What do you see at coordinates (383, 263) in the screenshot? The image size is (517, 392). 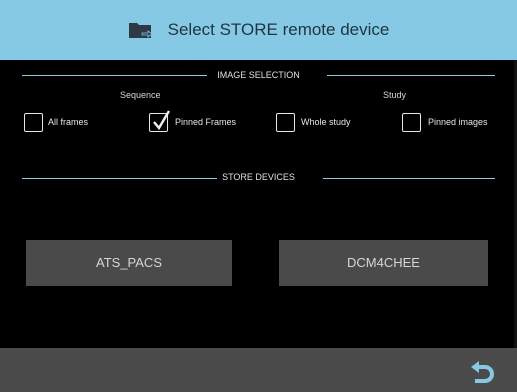 I see `device-button-dcm4chee: DCM4CHEE` at bounding box center [383, 263].